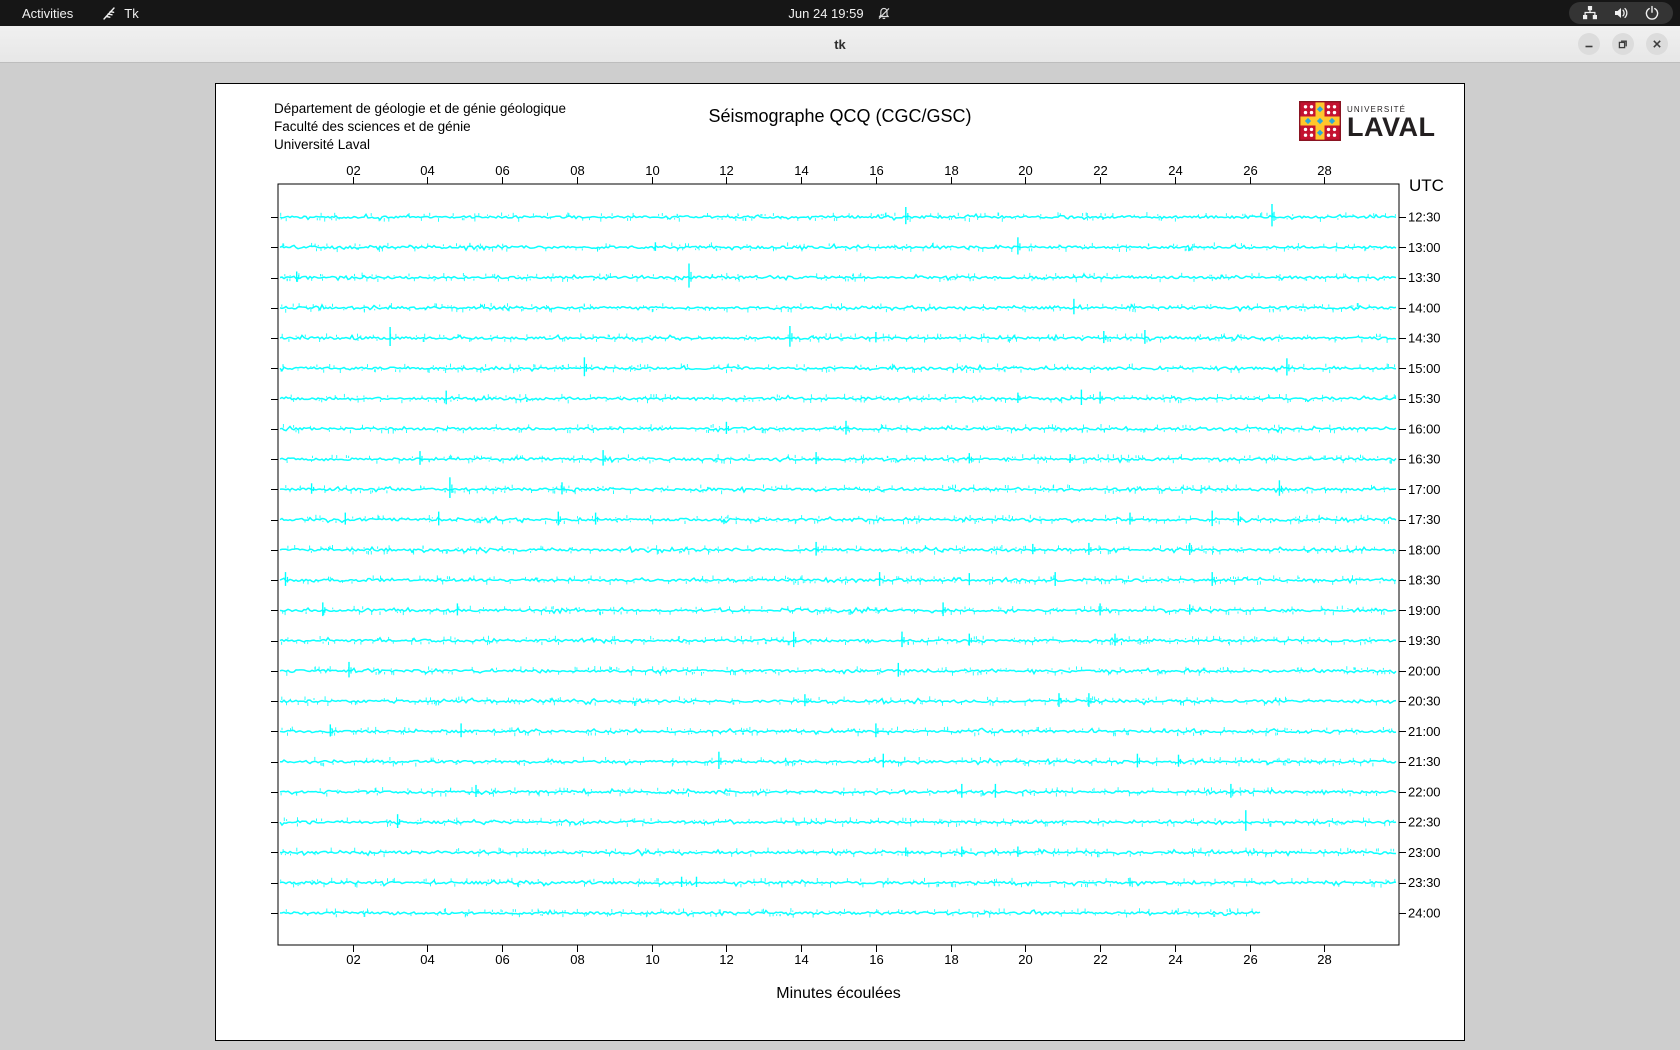 The image size is (1680, 1050). I want to click on utc-time-label: 17:00, so click(1424, 489).